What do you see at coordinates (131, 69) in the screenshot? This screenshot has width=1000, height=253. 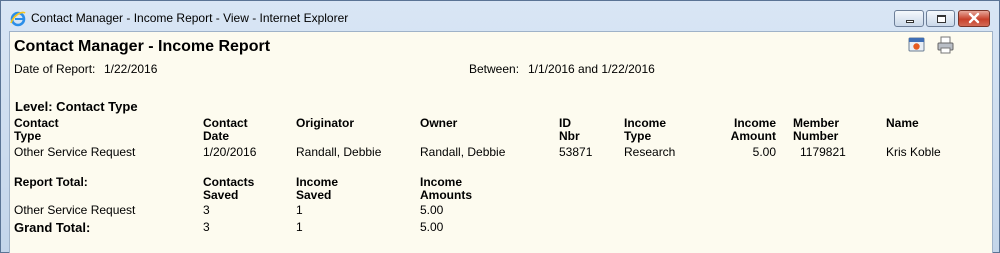 I see `date-of-report-value: 1/22/2016` at bounding box center [131, 69].